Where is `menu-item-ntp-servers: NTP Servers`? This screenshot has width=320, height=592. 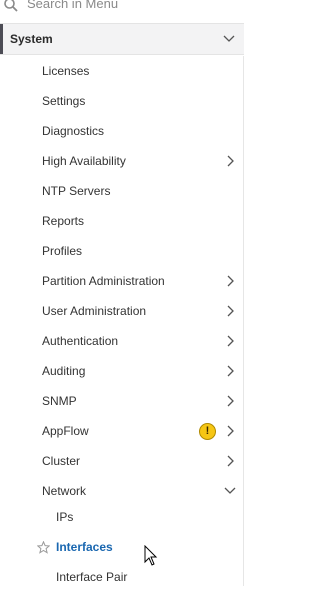 menu-item-ntp-servers: NTP Servers is located at coordinates (122, 191).